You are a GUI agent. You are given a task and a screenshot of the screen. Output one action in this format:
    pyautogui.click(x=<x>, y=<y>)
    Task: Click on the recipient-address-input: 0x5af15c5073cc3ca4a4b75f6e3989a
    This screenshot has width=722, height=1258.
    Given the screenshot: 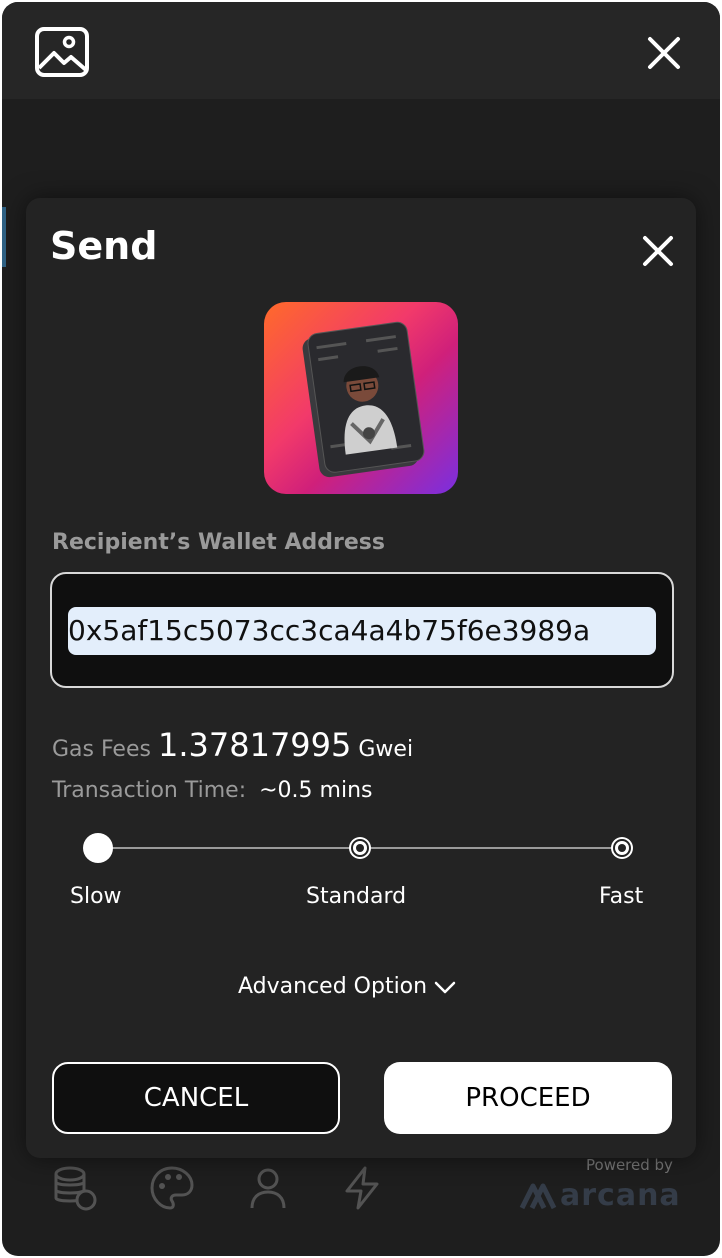 What is the action you would take?
    pyautogui.click(x=362, y=631)
    